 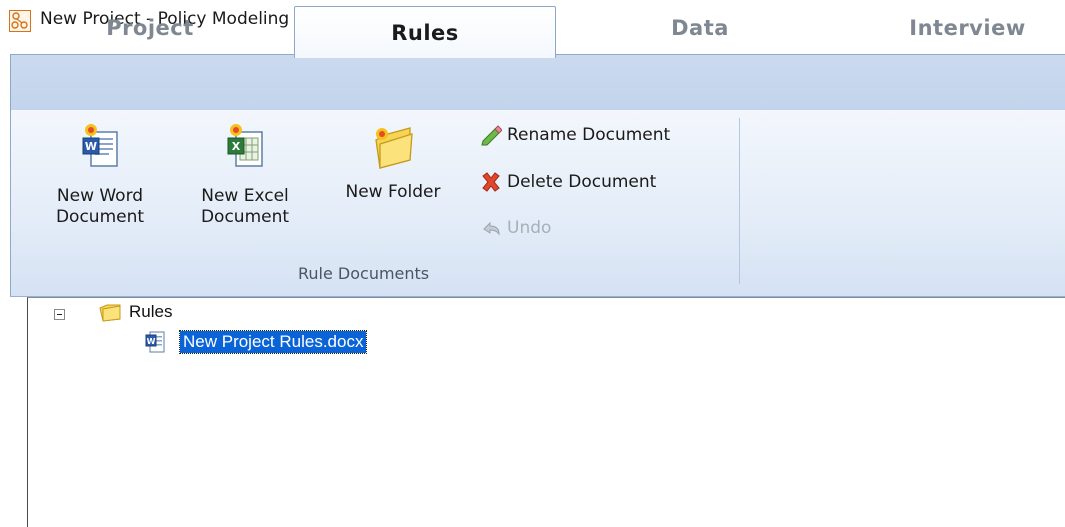 I want to click on rename-document-label: Rename Document, so click(x=589, y=135).